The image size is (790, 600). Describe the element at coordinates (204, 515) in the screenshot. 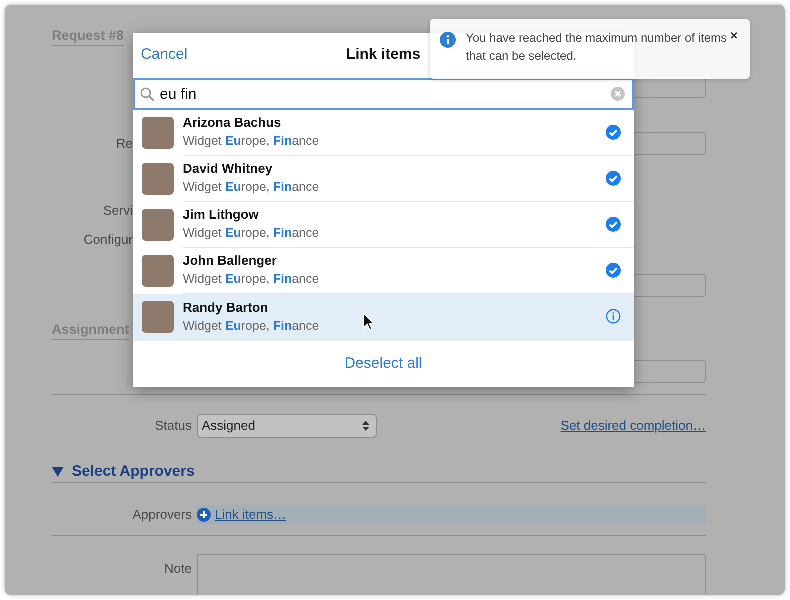

I see `add-icon` at that location.